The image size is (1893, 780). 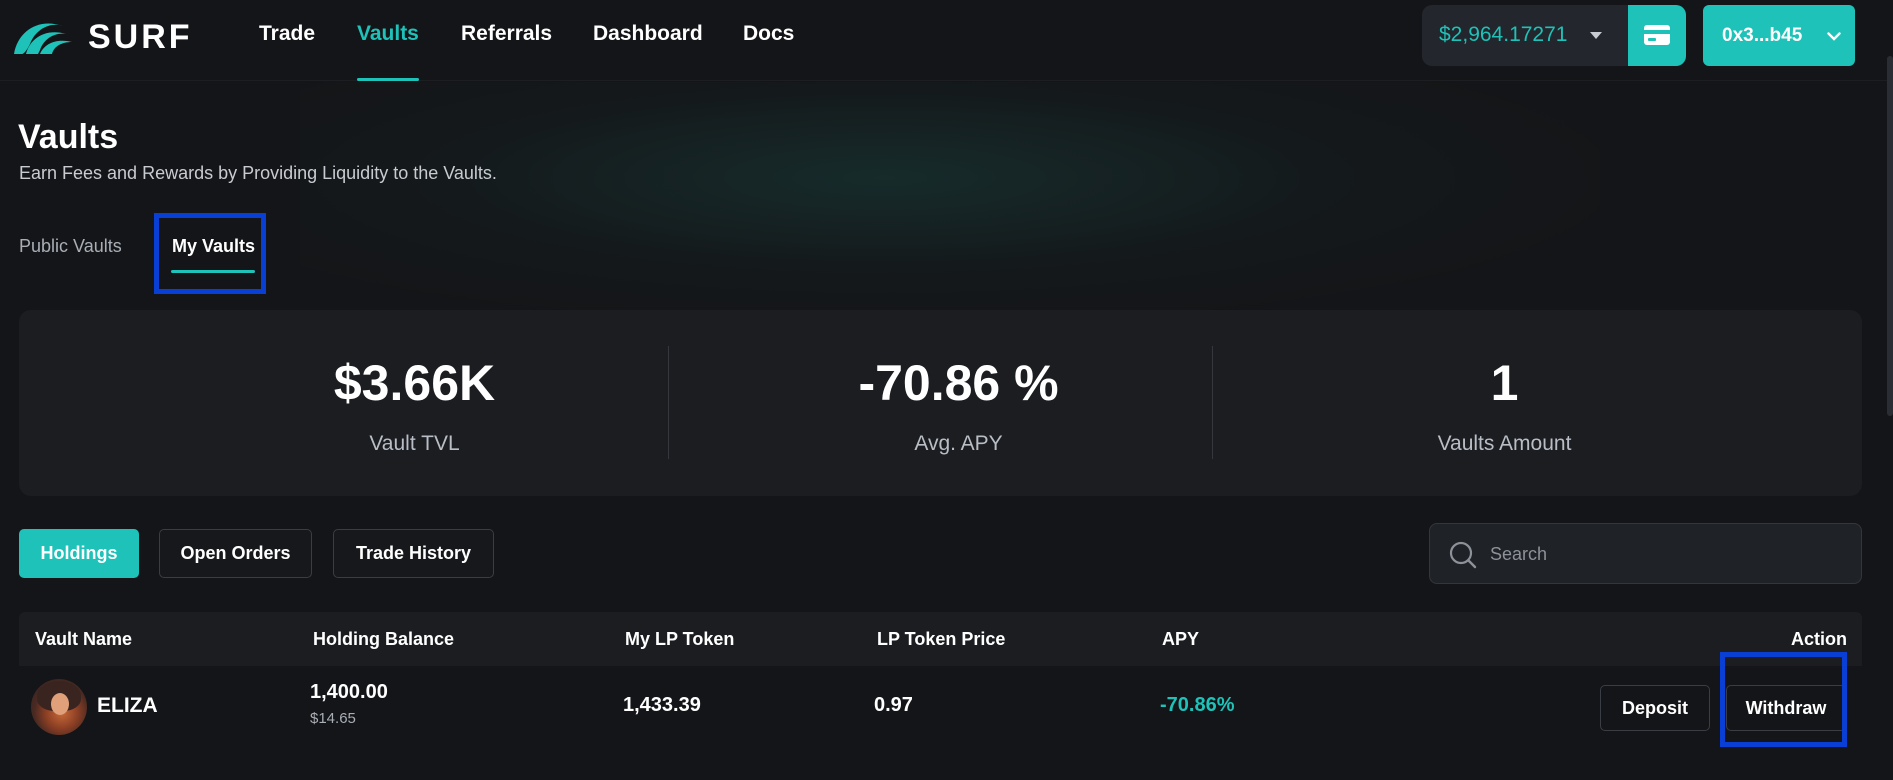 What do you see at coordinates (414, 443) in the screenshot?
I see `stat-label: Vault TVL` at bounding box center [414, 443].